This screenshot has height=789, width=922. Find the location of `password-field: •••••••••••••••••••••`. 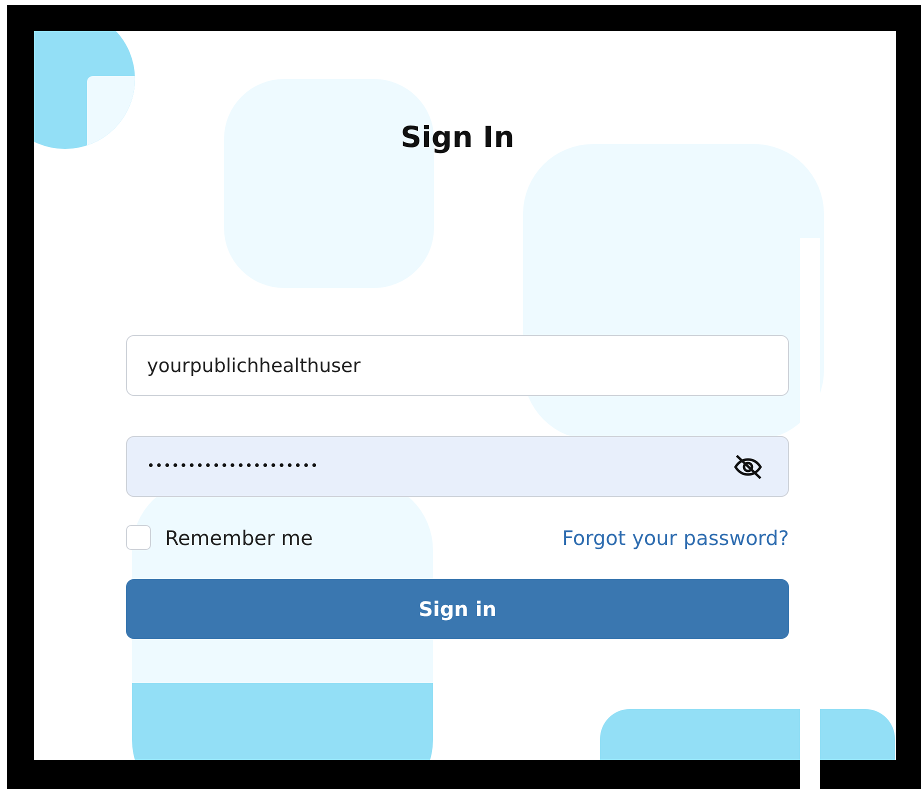

password-field: ••••••••••••••••••••• is located at coordinates (457, 466).